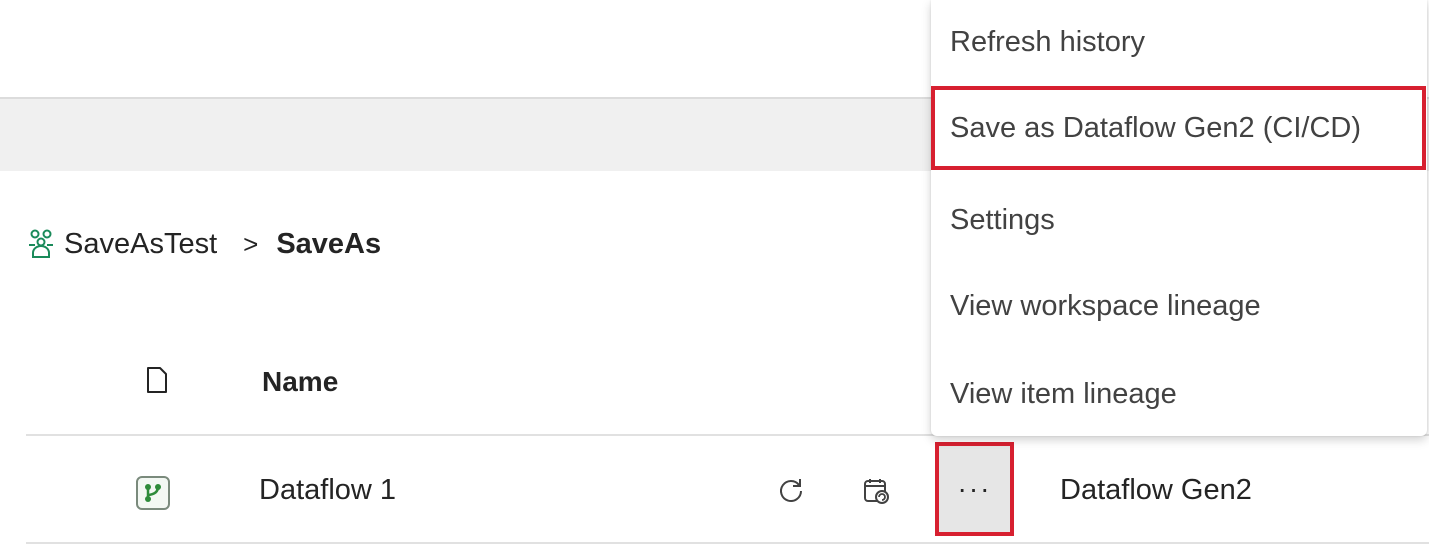  I want to click on menu-item-settings: Settings, so click(1179, 220).